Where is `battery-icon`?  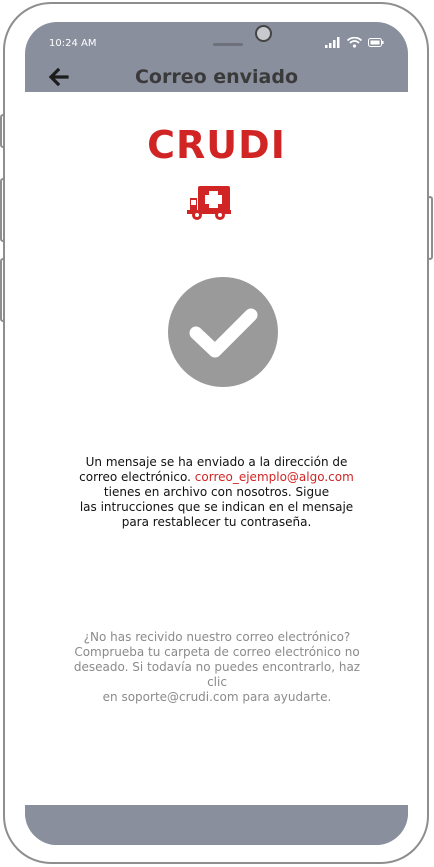
battery-icon is located at coordinates (376, 42).